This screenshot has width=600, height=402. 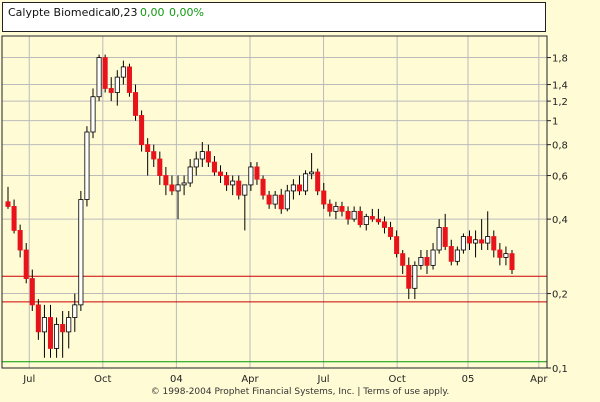 What do you see at coordinates (555, 122) in the screenshot?
I see `y-tick-label: 1` at bounding box center [555, 122].